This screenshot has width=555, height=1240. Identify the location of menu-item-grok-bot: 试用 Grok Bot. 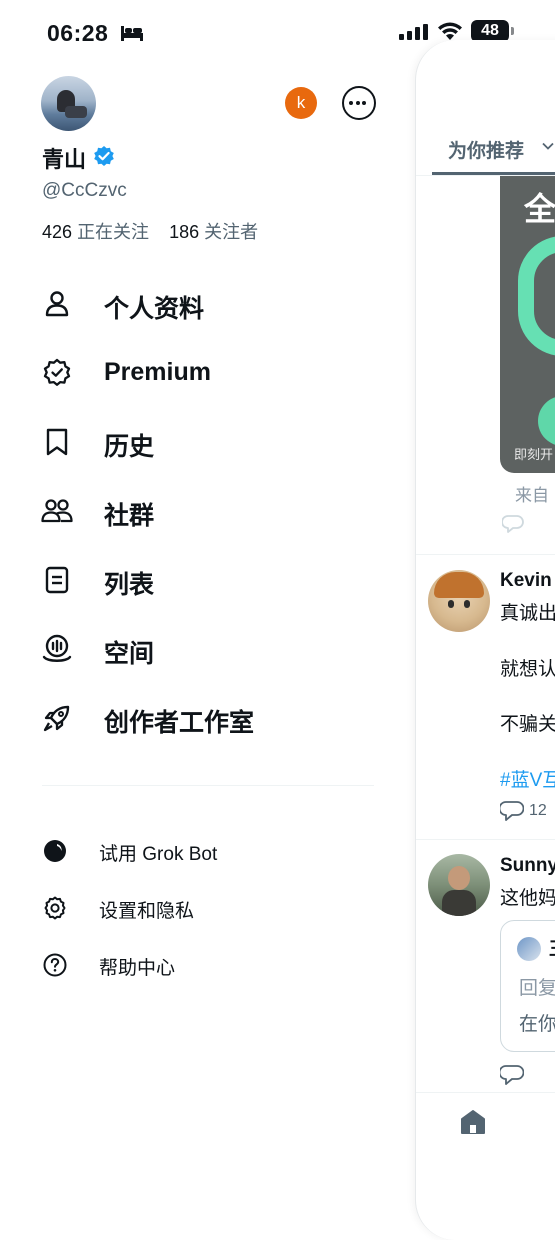
(207, 852).